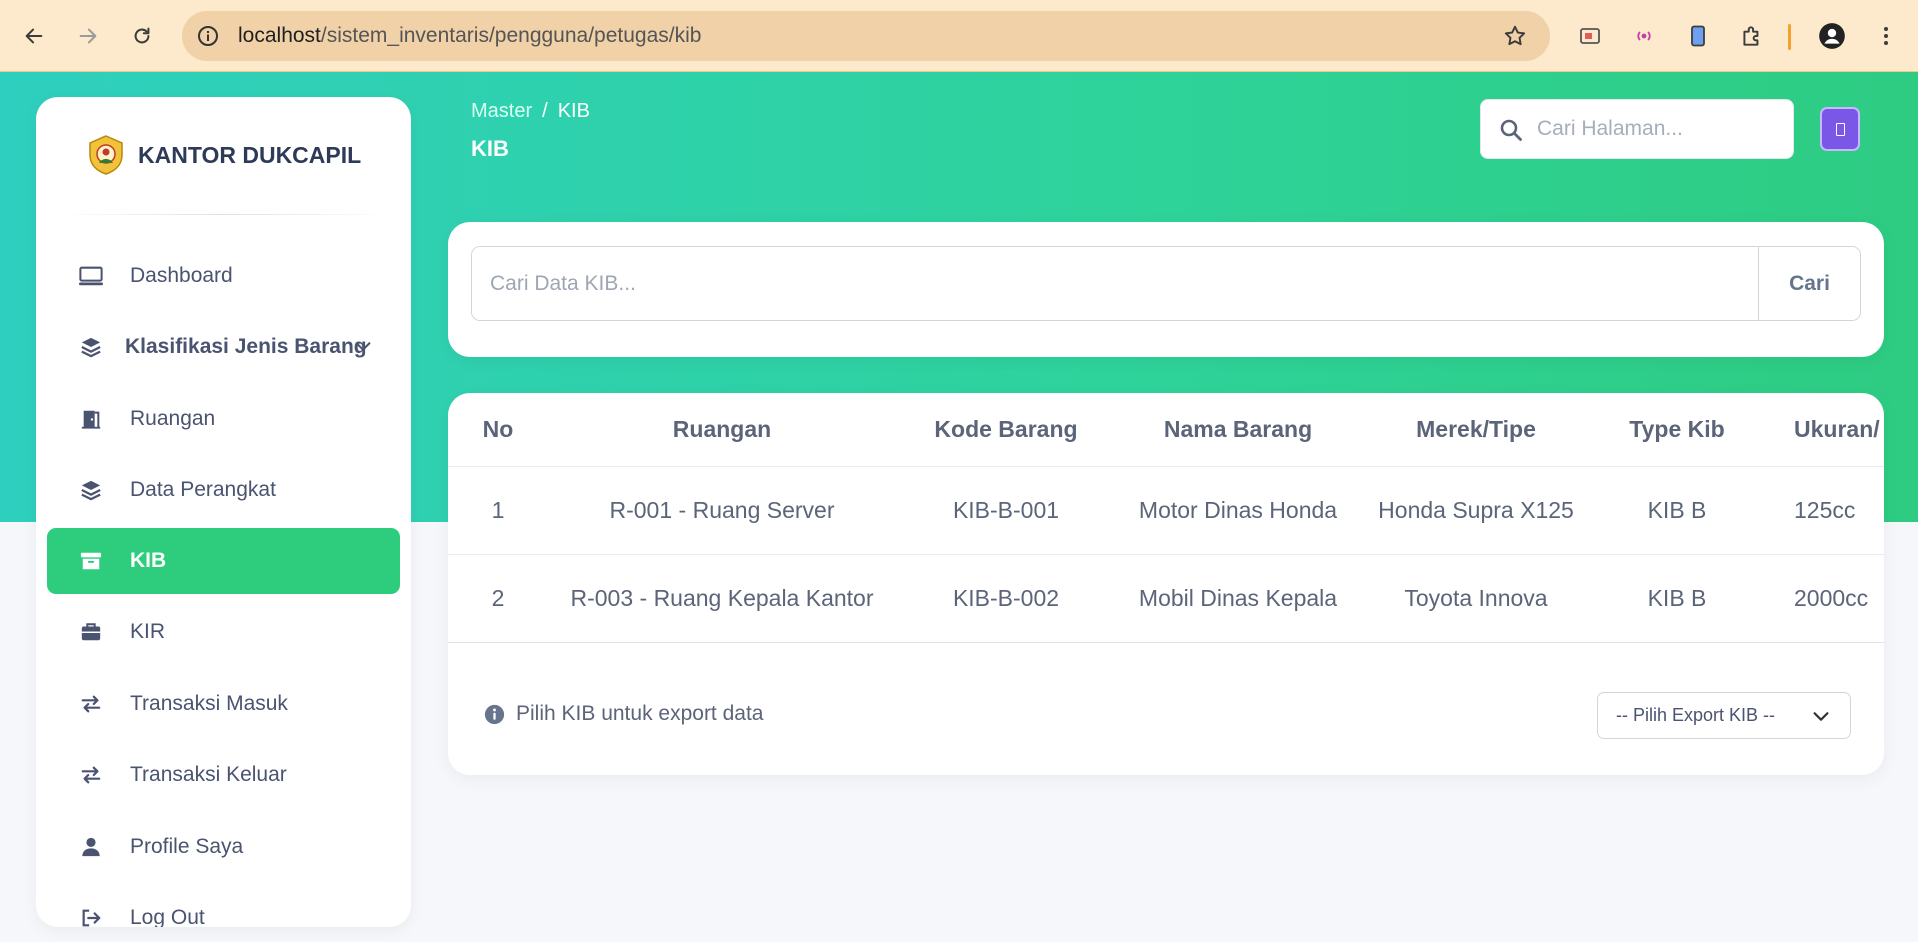 The height and width of the screenshot is (942, 1918). Describe the element at coordinates (490, 148) in the screenshot. I see `page-title: KIB` at that location.